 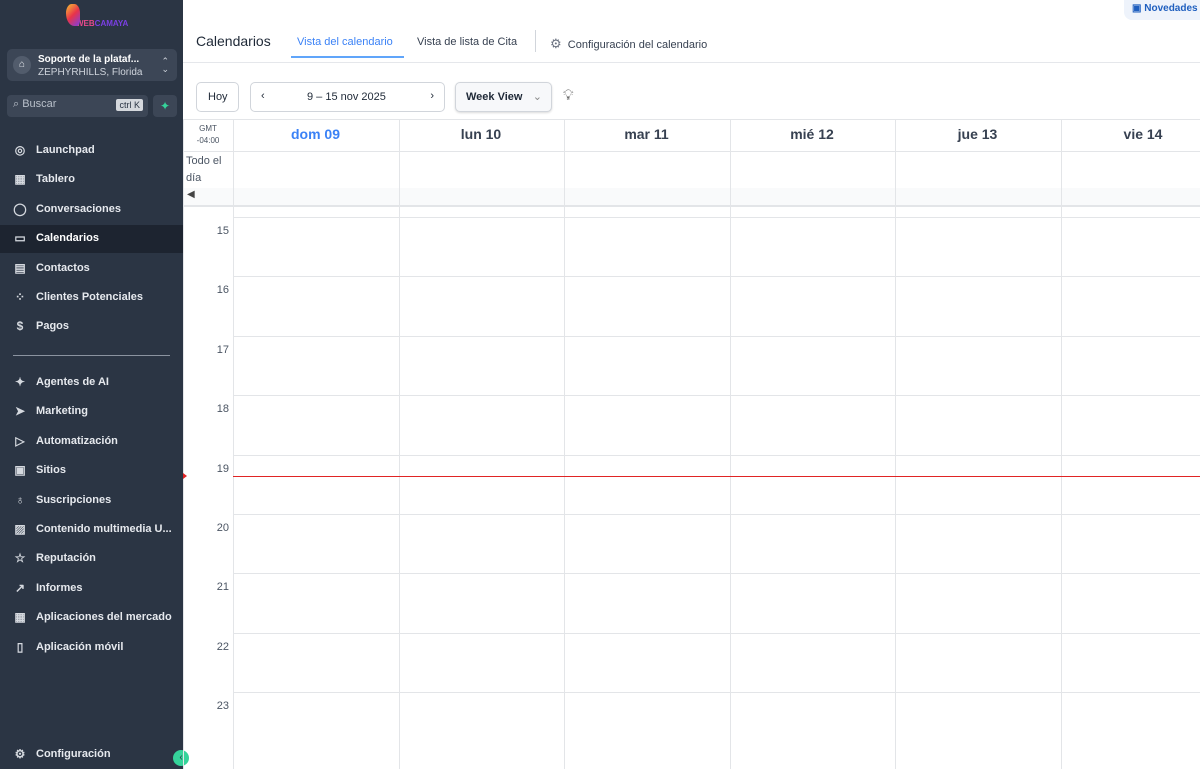 I want to click on today-button: Hoy, so click(x=217, y=97).